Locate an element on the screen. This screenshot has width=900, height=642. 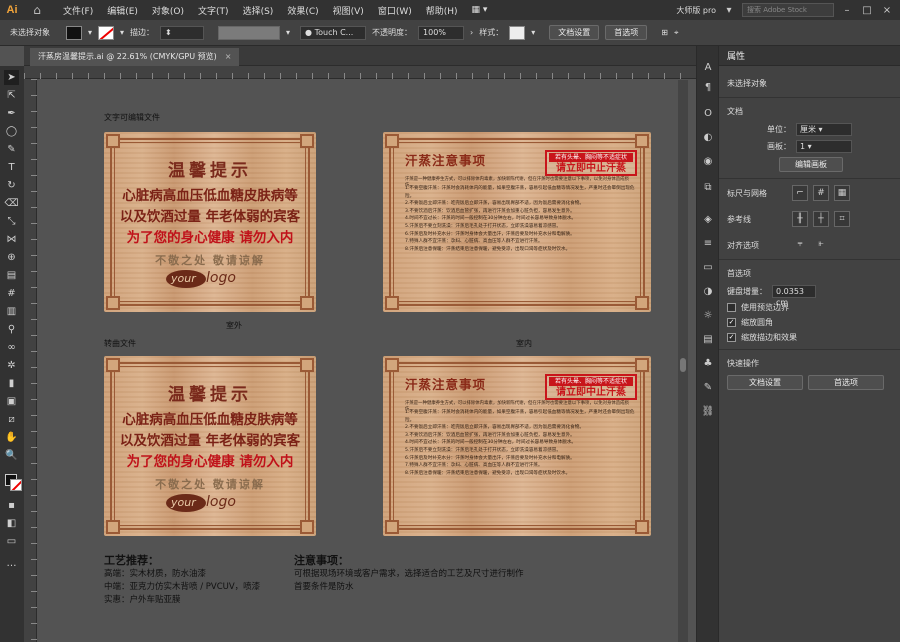
stroke-weight-field: ⬍ is located at coordinates (182, 32).